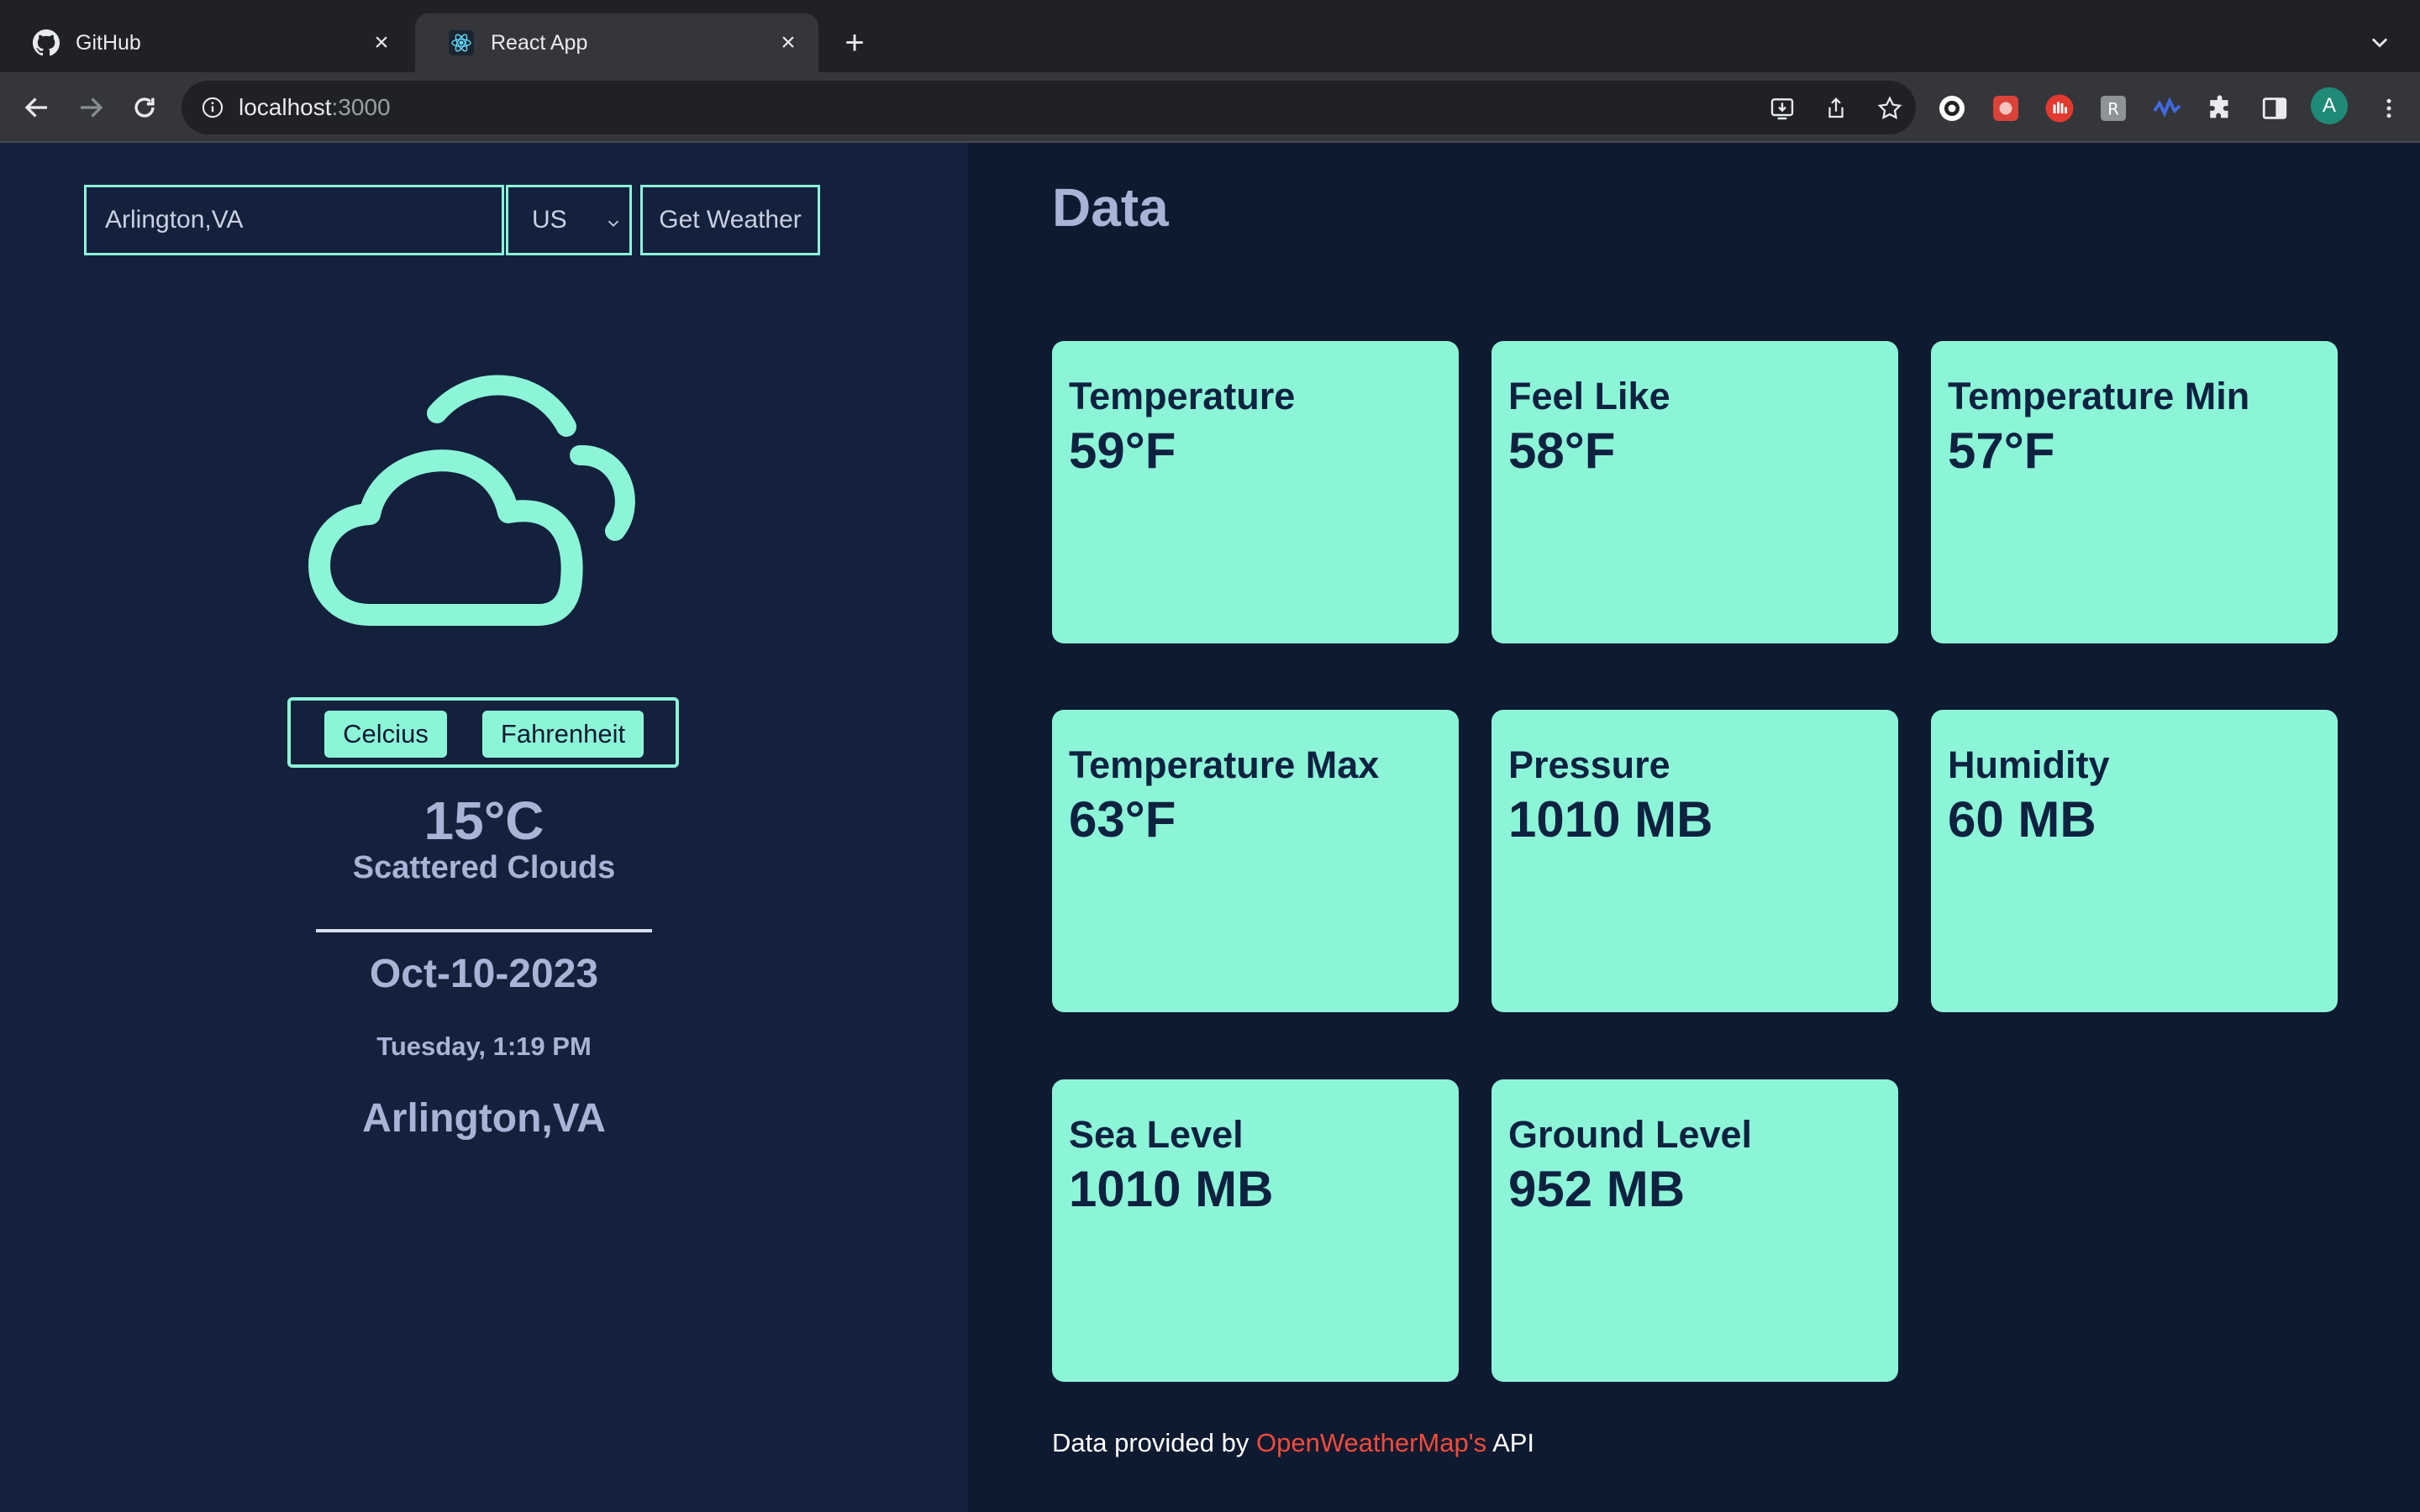 The width and height of the screenshot is (2420, 1512). What do you see at coordinates (36, 107) in the screenshot?
I see `back-arrow-icon` at bounding box center [36, 107].